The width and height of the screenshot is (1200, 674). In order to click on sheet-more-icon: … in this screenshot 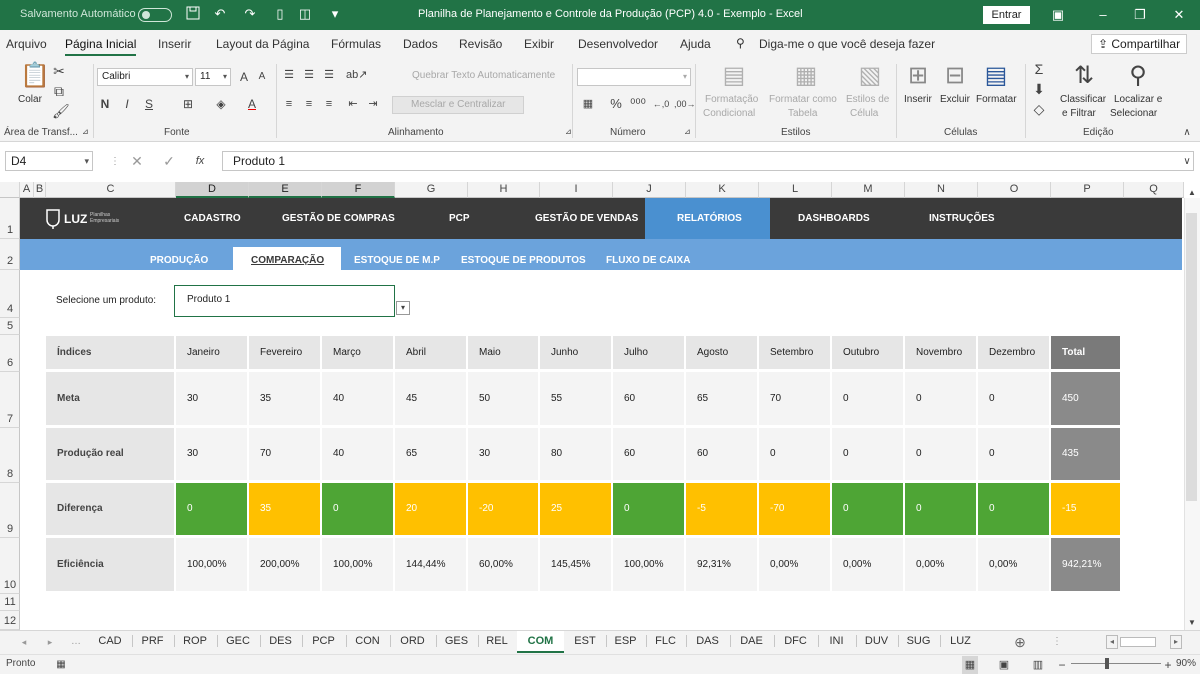, I will do `click(76, 642)`.